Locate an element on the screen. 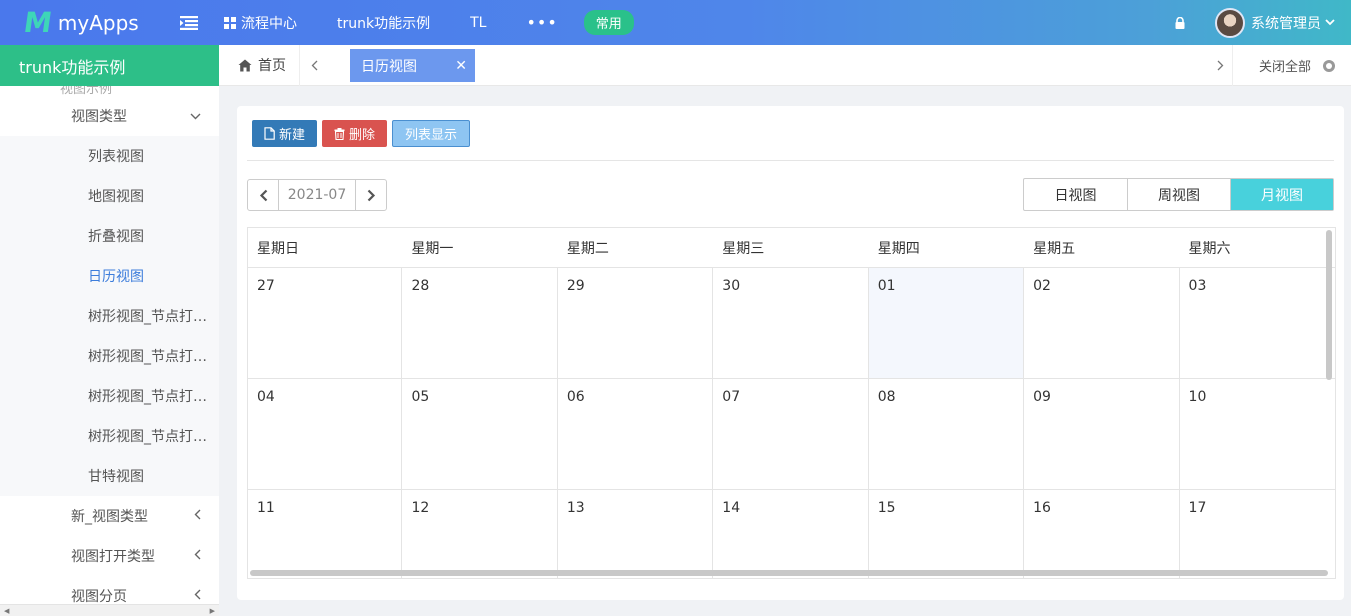  app-logo: M myApps is located at coordinates (85, 22).